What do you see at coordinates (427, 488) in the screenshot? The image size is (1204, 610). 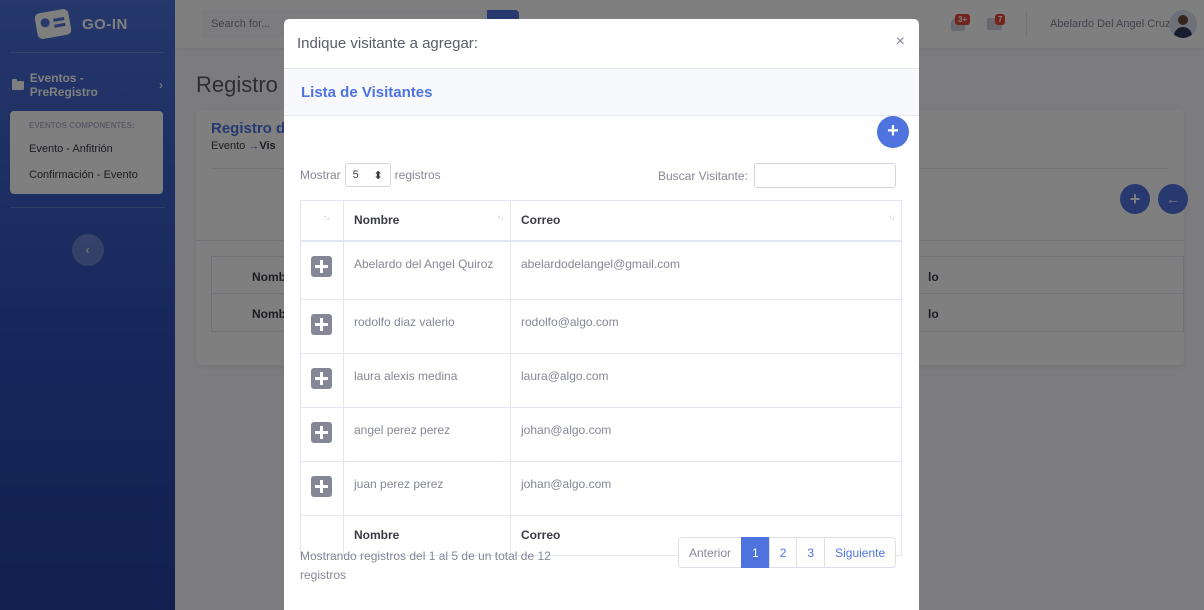 I see `table-cell-nombre: juan perez perez` at bounding box center [427, 488].